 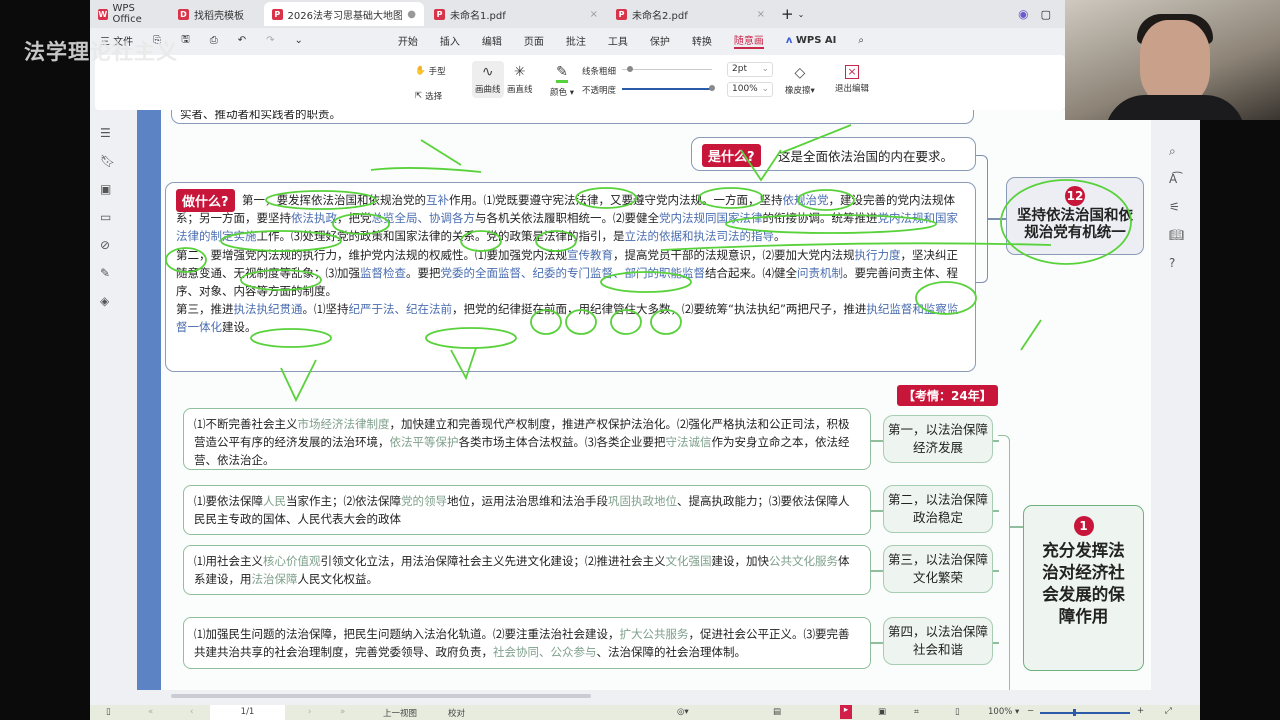 I want to click on select-tool-button: ⇱ 选择, so click(x=428, y=96).